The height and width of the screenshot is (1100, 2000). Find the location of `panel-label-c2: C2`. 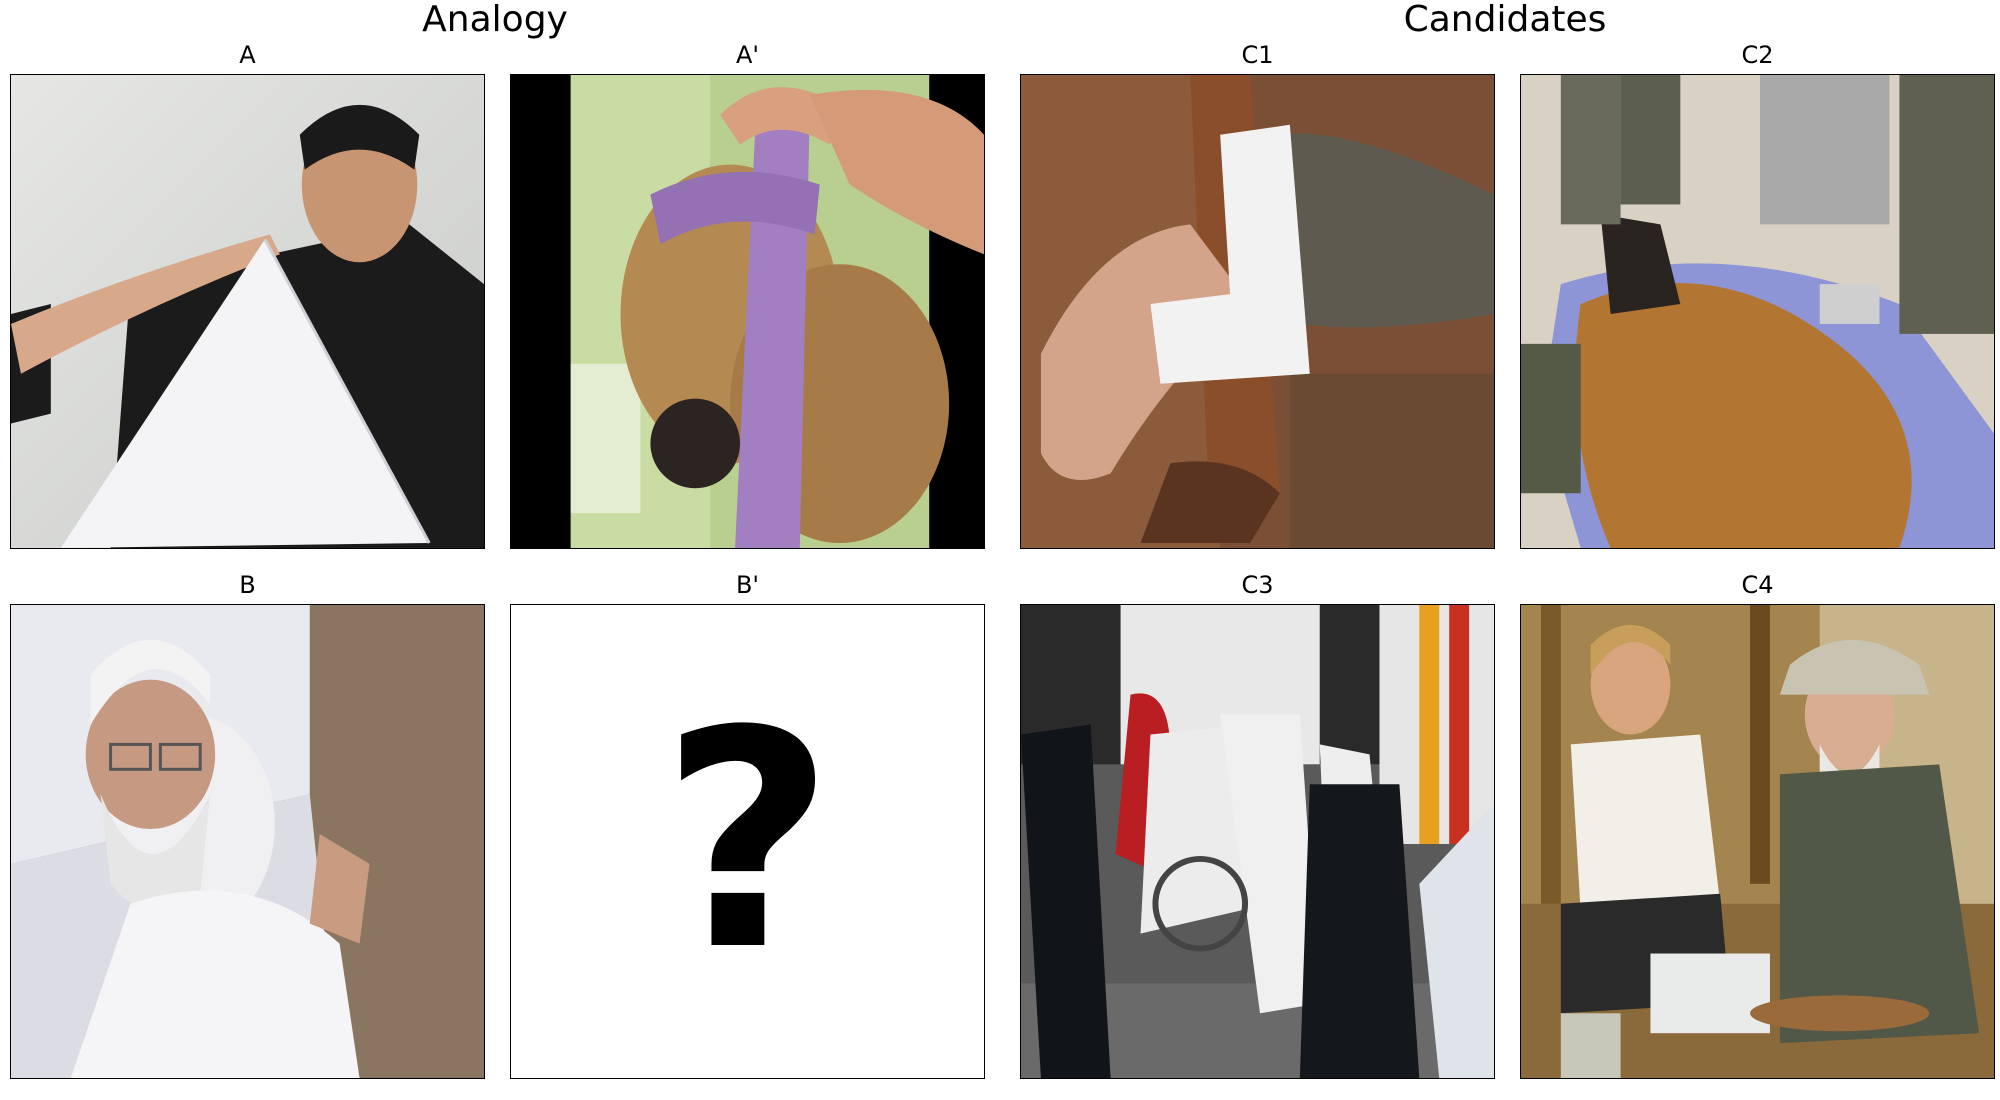

panel-label-c2: C2 is located at coordinates (1757, 55).